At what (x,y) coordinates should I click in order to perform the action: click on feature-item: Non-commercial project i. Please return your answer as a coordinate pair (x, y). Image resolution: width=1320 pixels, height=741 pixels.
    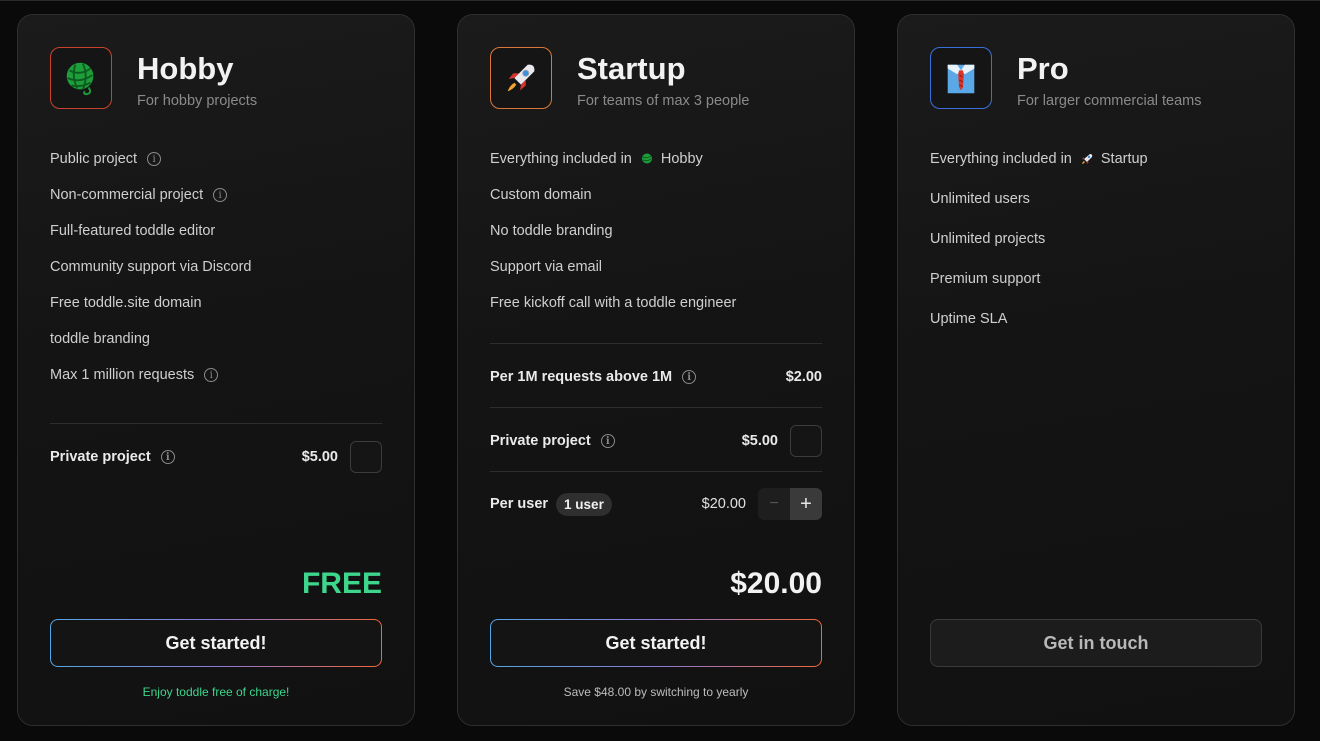
    Looking at the image, I should click on (139, 195).